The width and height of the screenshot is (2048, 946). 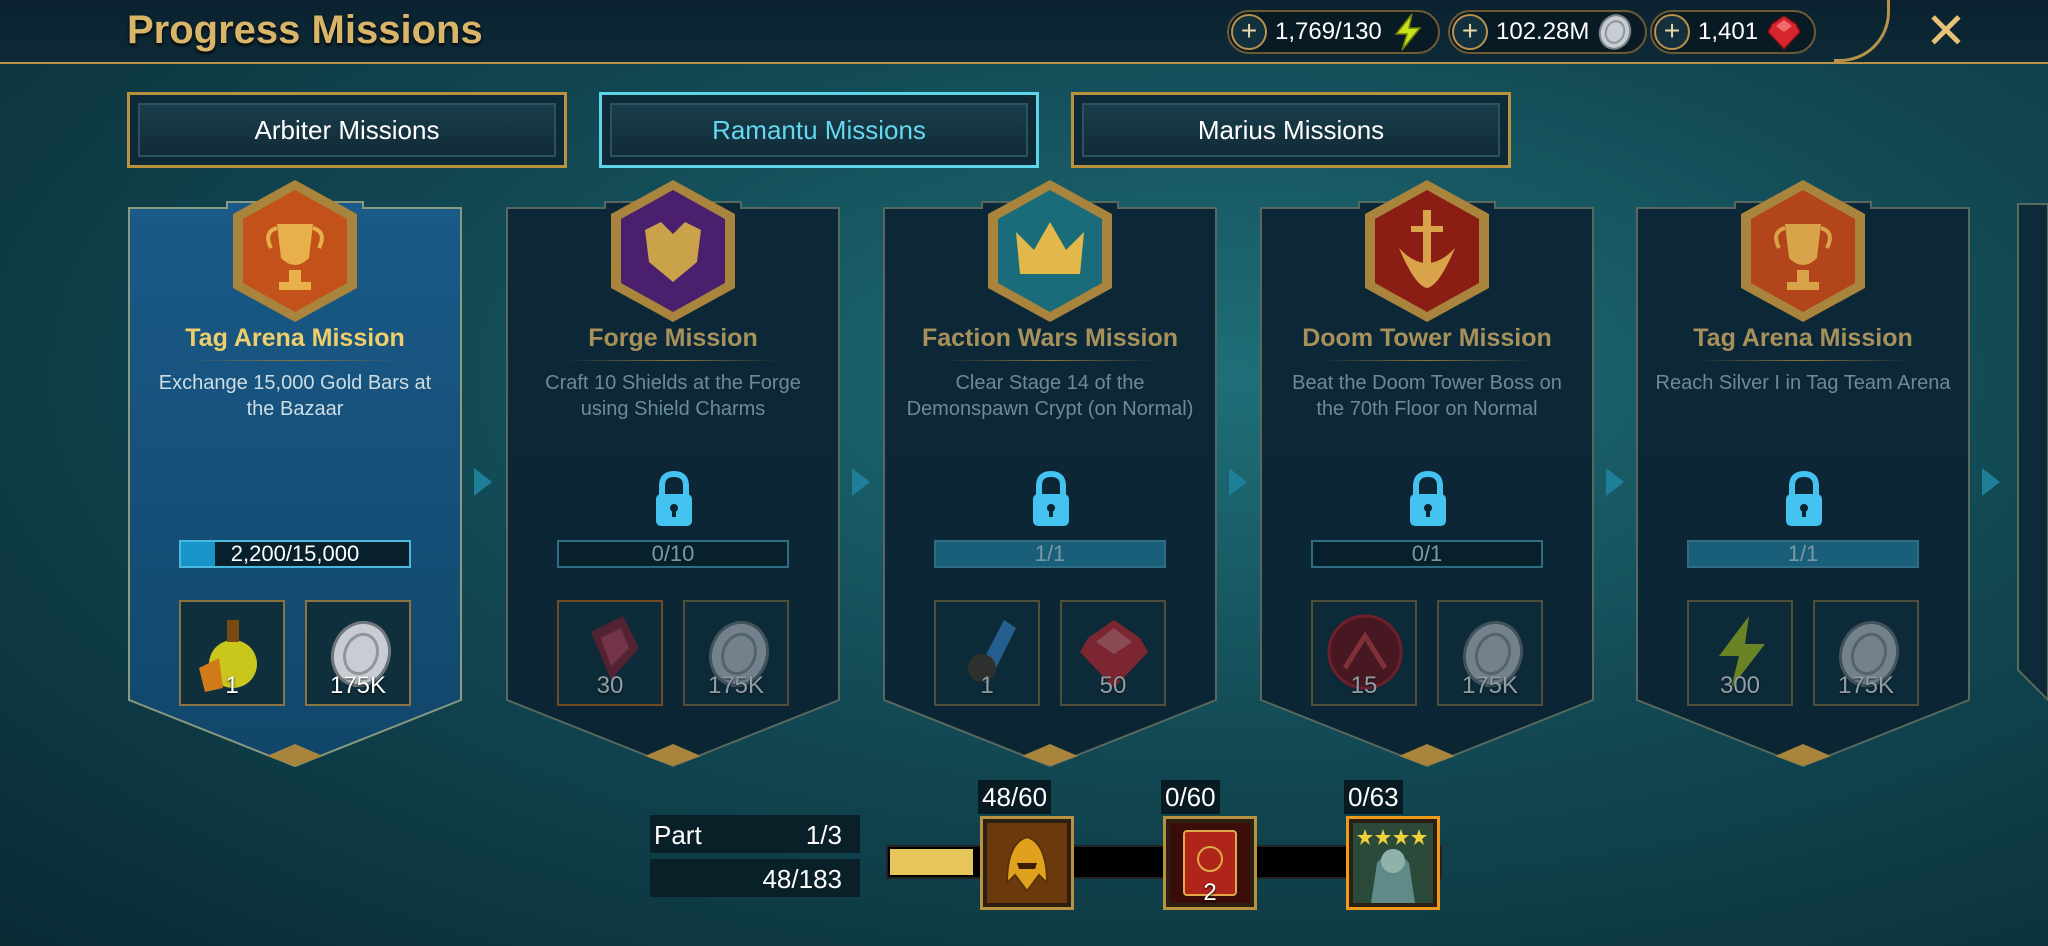 What do you see at coordinates (1470, 32) in the screenshot?
I see `add-silver-button: +` at bounding box center [1470, 32].